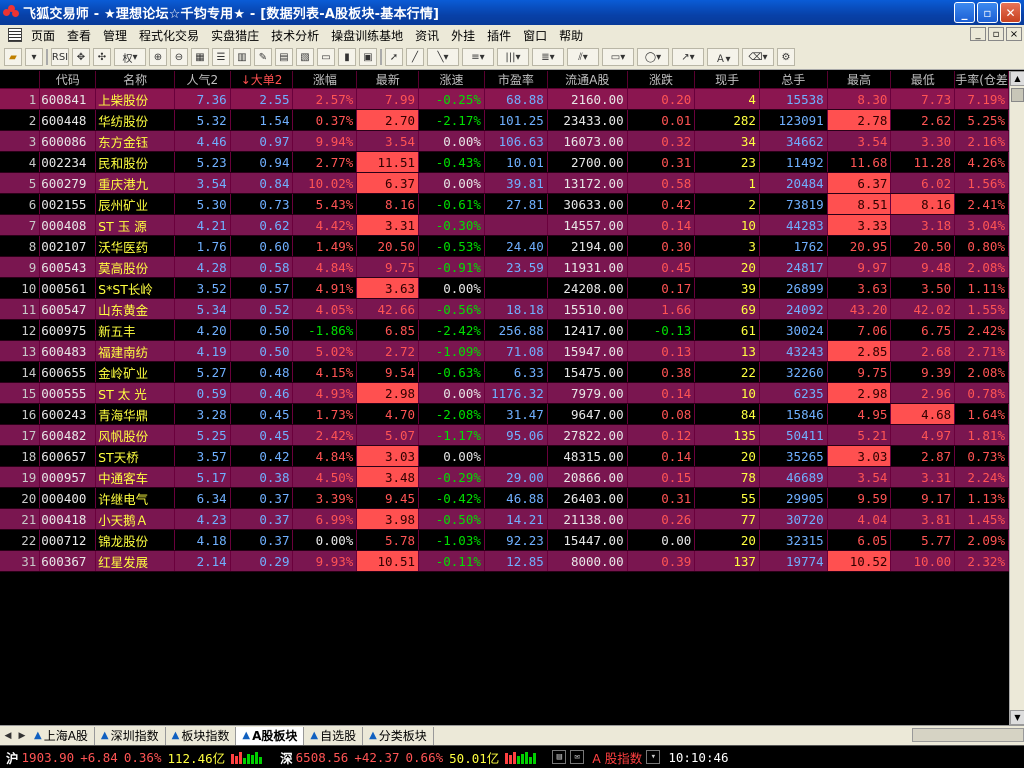 The image size is (1024, 768). I want to click on fibonacci-icon: ≣▾, so click(548, 57).